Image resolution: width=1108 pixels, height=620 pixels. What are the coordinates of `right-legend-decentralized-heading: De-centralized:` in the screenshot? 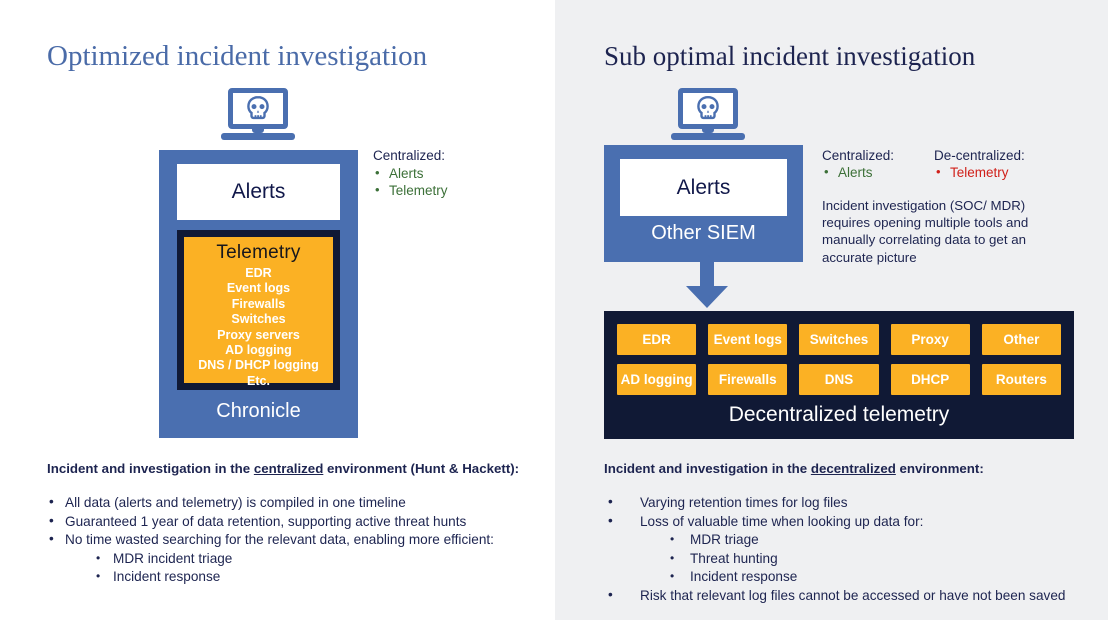 It's located at (979, 155).